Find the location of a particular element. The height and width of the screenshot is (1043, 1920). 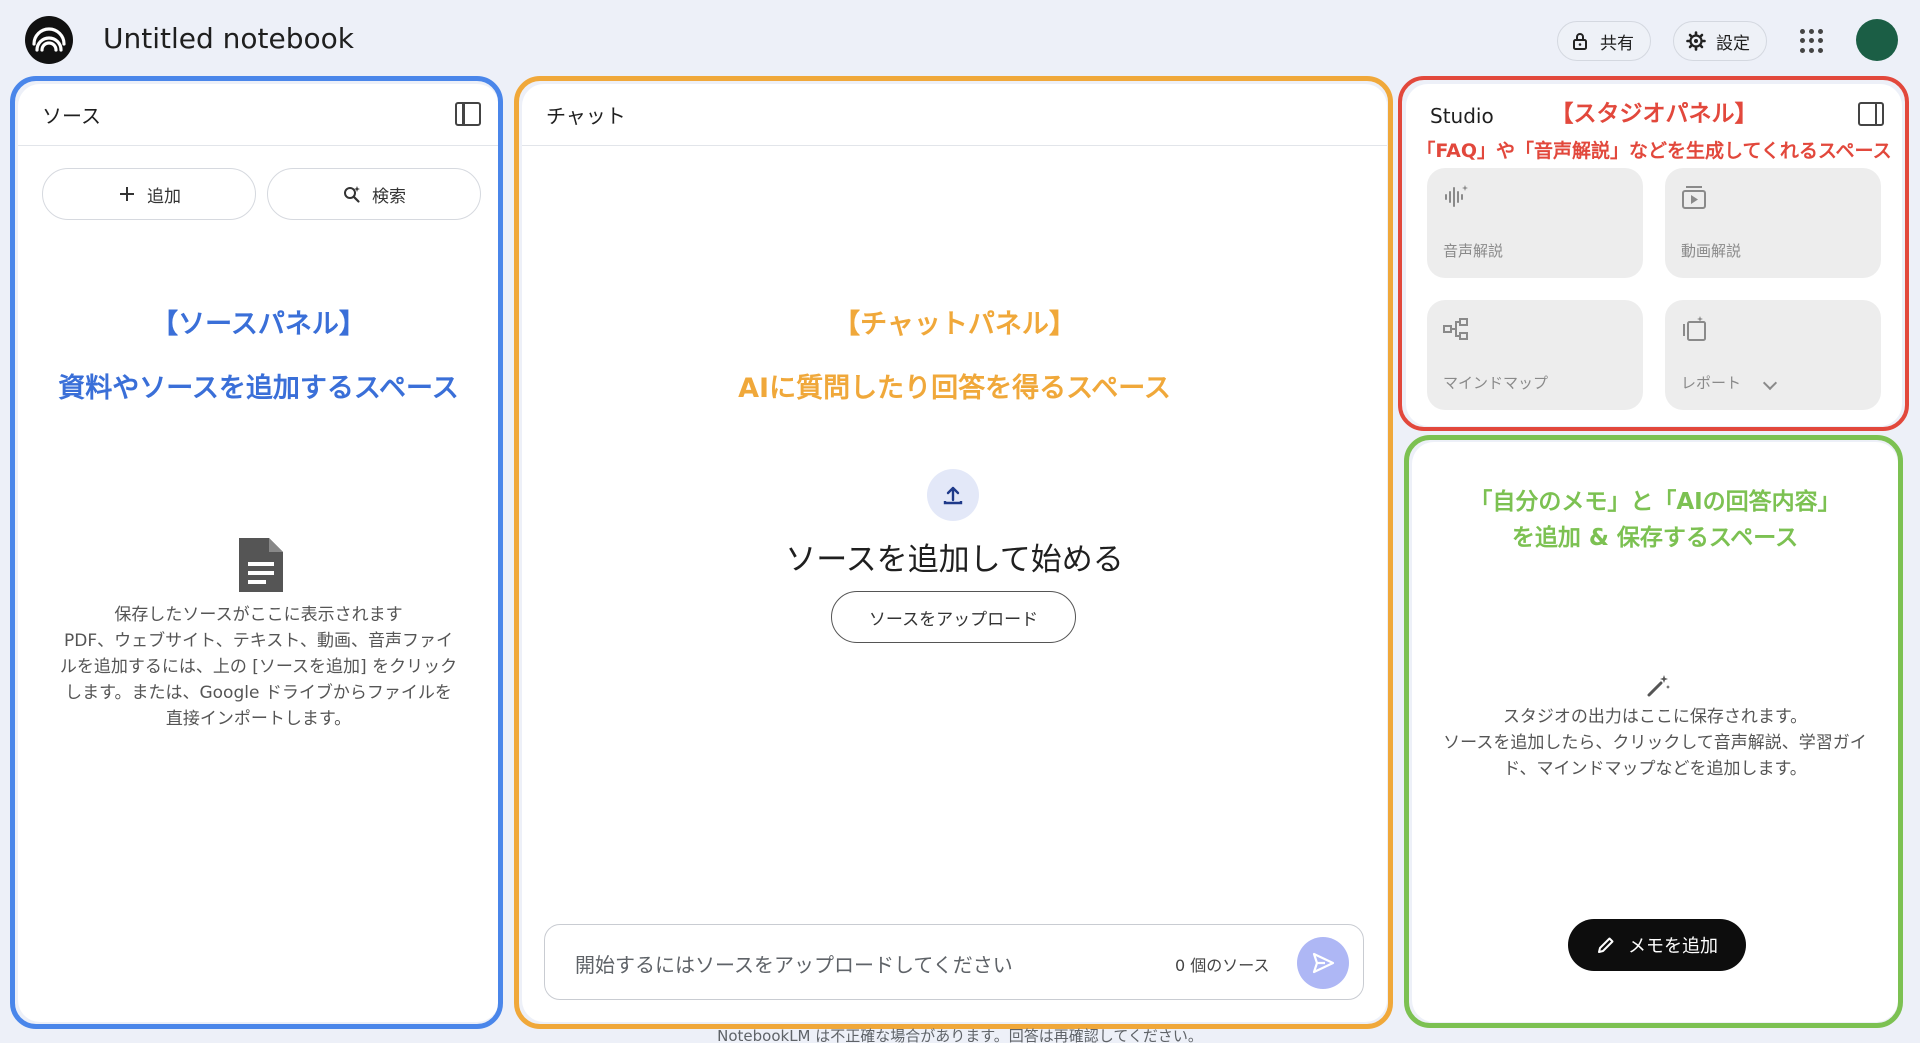

gear-icon is located at coordinates (1696, 41).